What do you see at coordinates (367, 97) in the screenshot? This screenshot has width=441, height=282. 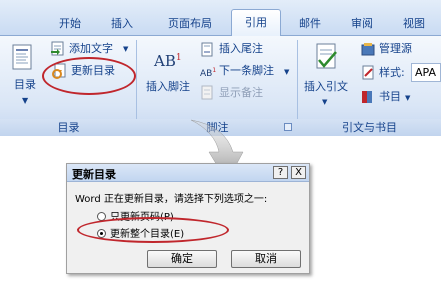 I see `bibliography-icon` at bounding box center [367, 97].